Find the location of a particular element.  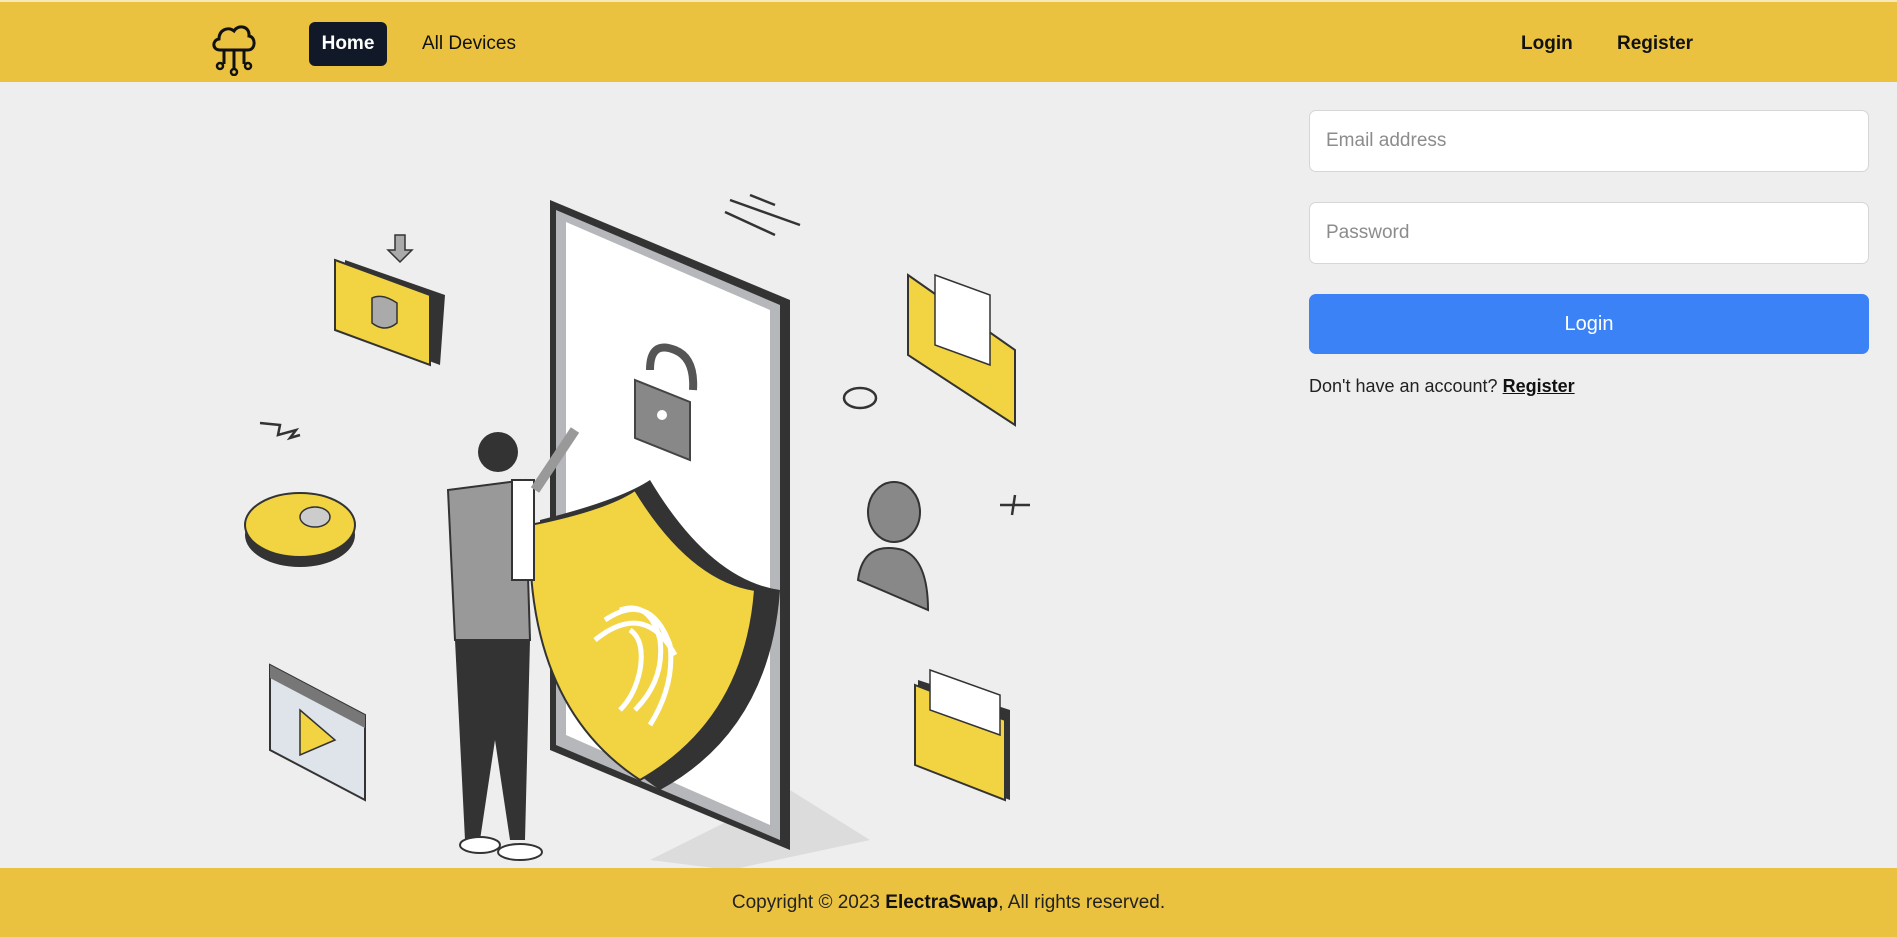

nav-all-devices-link: All Devices is located at coordinates (469, 44).